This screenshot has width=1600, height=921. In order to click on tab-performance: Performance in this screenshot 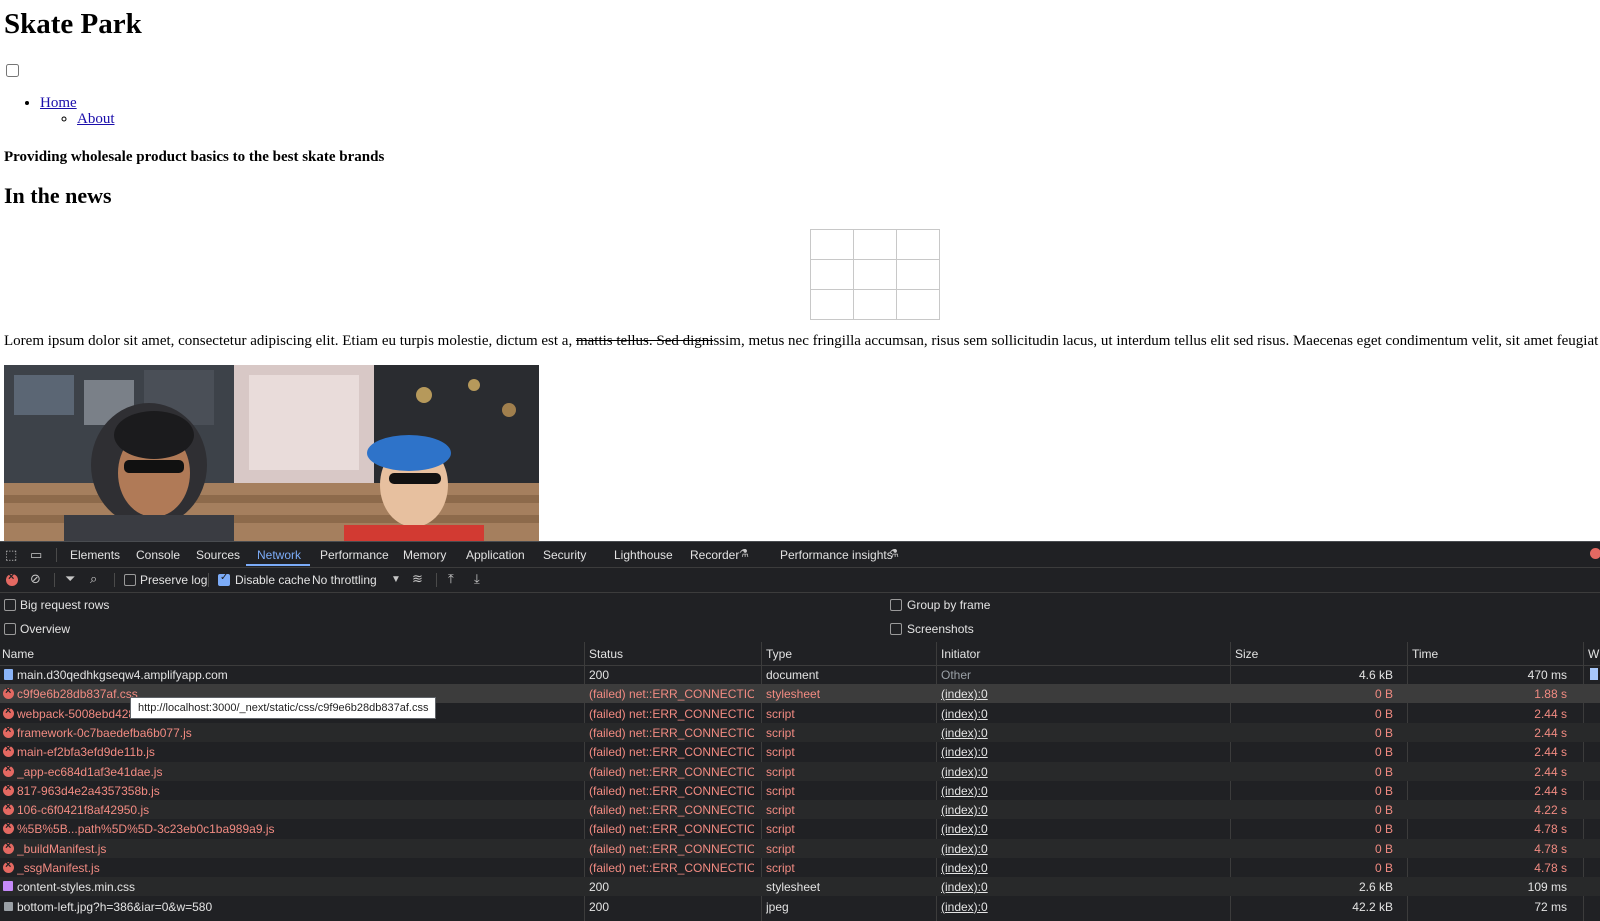, I will do `click(354, 555)`.